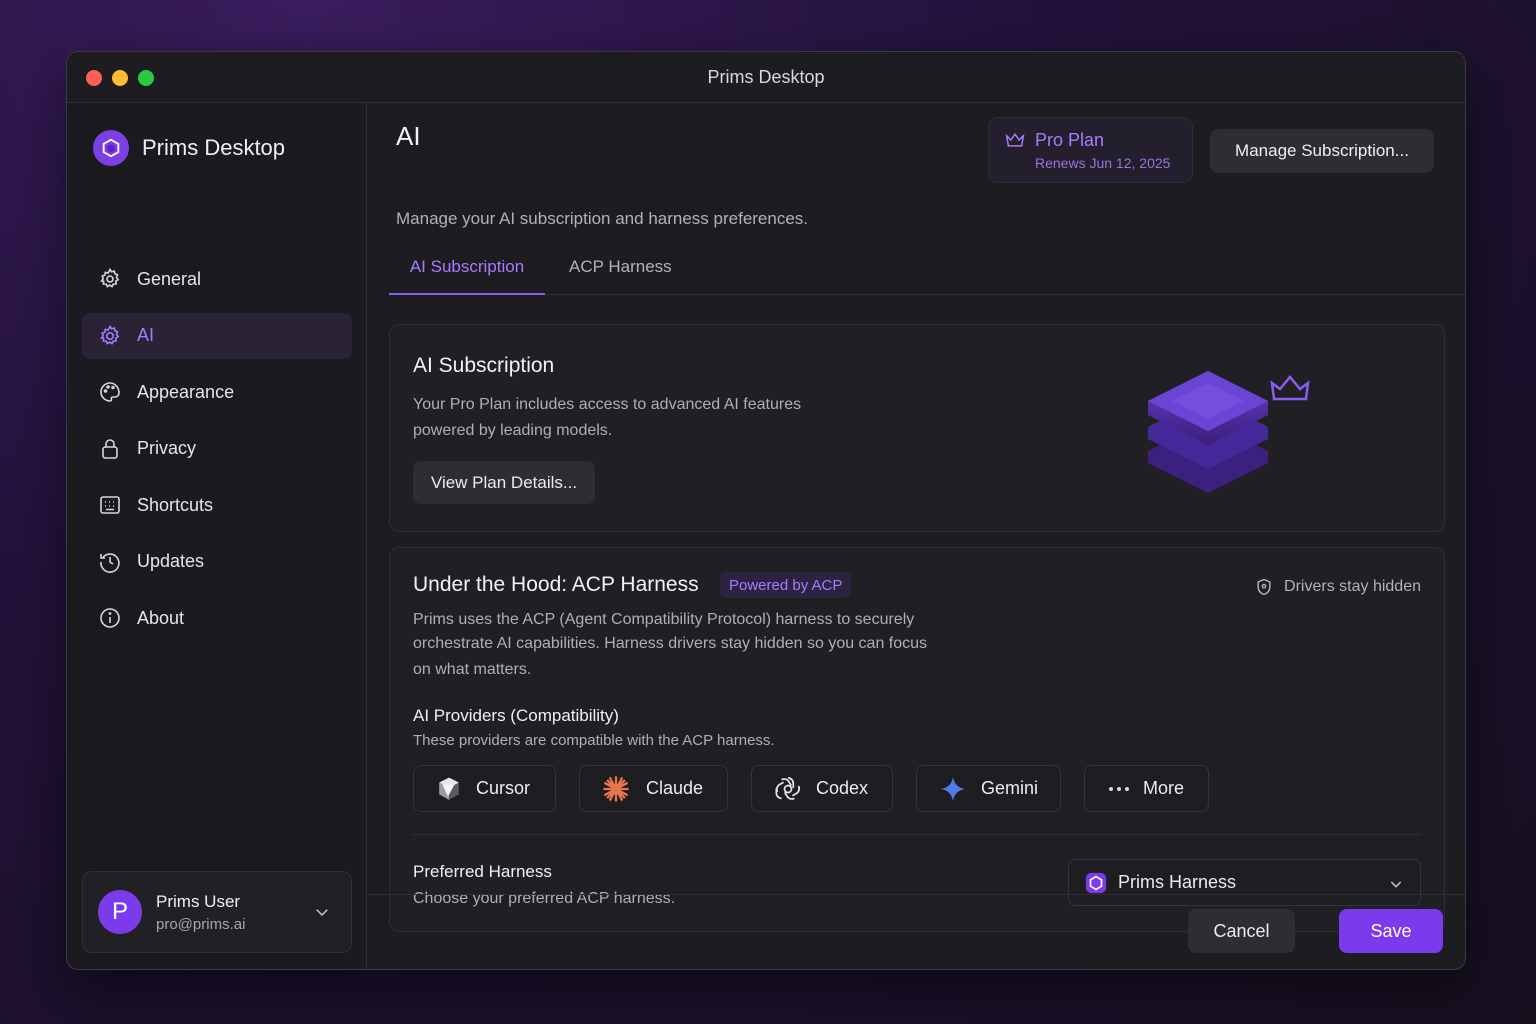 This screenshot has width=1536, height=1024. What do you see at coordinates (467, 274) in the screenshot?
I see `tab-ai-subscription: AI Subscription` at bounding box center [467, 274].